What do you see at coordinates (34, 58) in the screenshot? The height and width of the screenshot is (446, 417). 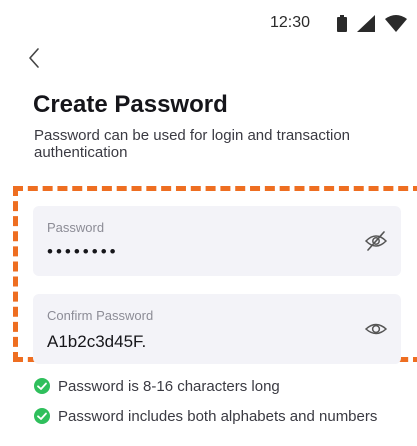 I see `chevron-left-icon` at bounding box center [34, 58].